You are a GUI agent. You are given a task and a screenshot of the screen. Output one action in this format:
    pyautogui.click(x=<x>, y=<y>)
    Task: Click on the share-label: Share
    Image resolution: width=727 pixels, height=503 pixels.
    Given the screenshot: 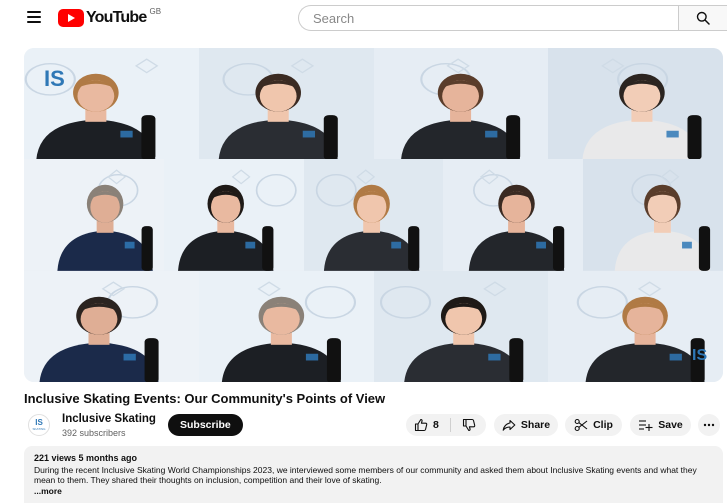 What is the action you would take?
    pyautogui.click(x=535, y=425)
    